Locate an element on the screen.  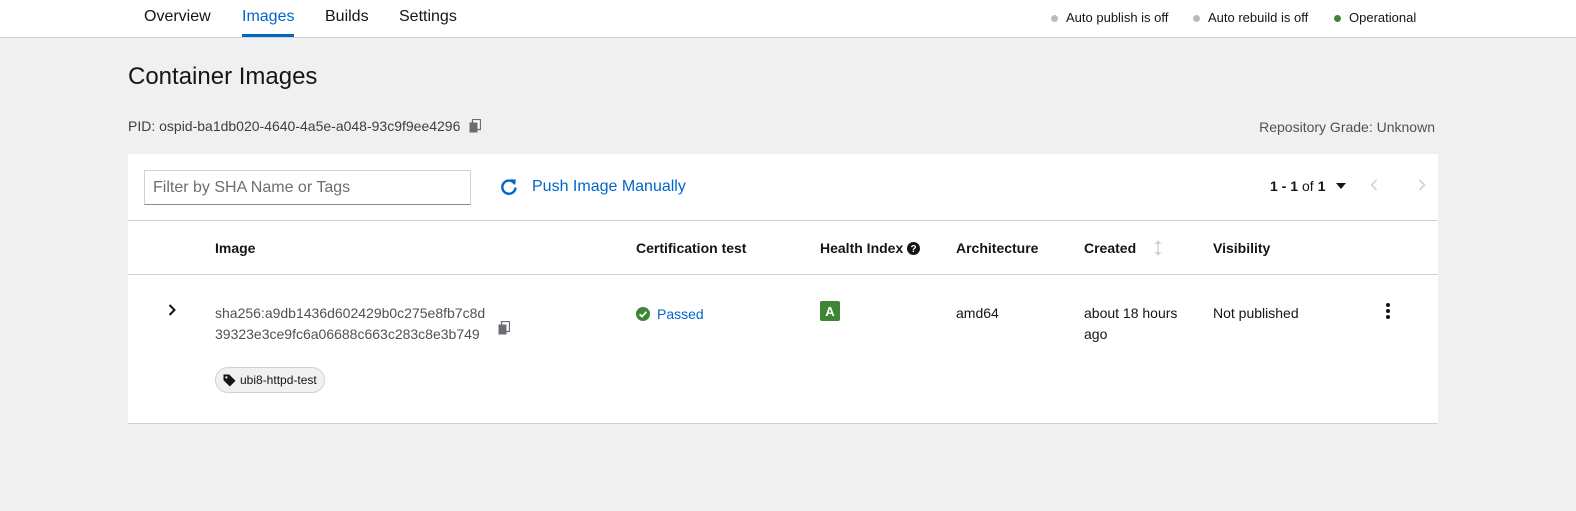
image-tag-chip: ubi8-httpd-test is located at coordinates (270, 380).